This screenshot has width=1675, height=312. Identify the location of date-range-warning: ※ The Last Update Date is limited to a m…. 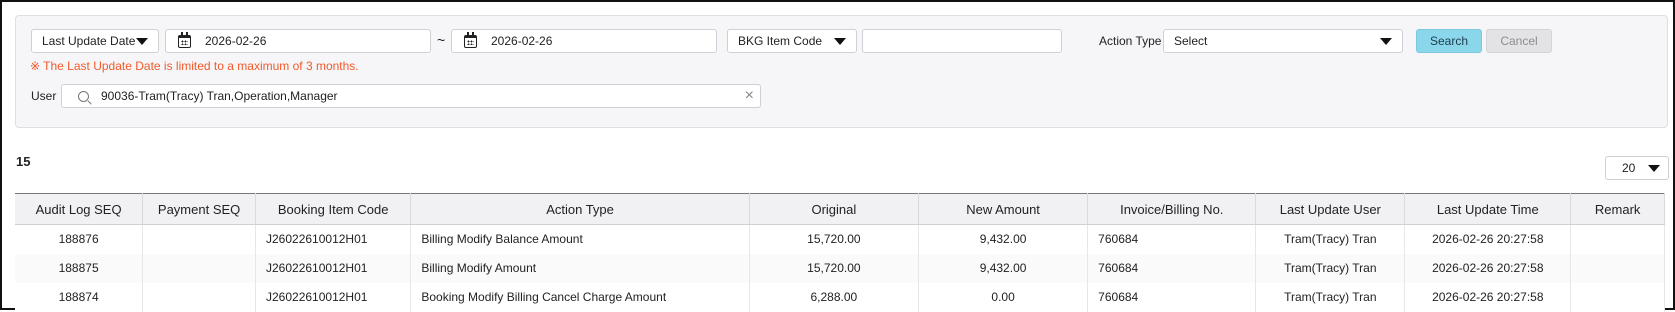
(194, 66).